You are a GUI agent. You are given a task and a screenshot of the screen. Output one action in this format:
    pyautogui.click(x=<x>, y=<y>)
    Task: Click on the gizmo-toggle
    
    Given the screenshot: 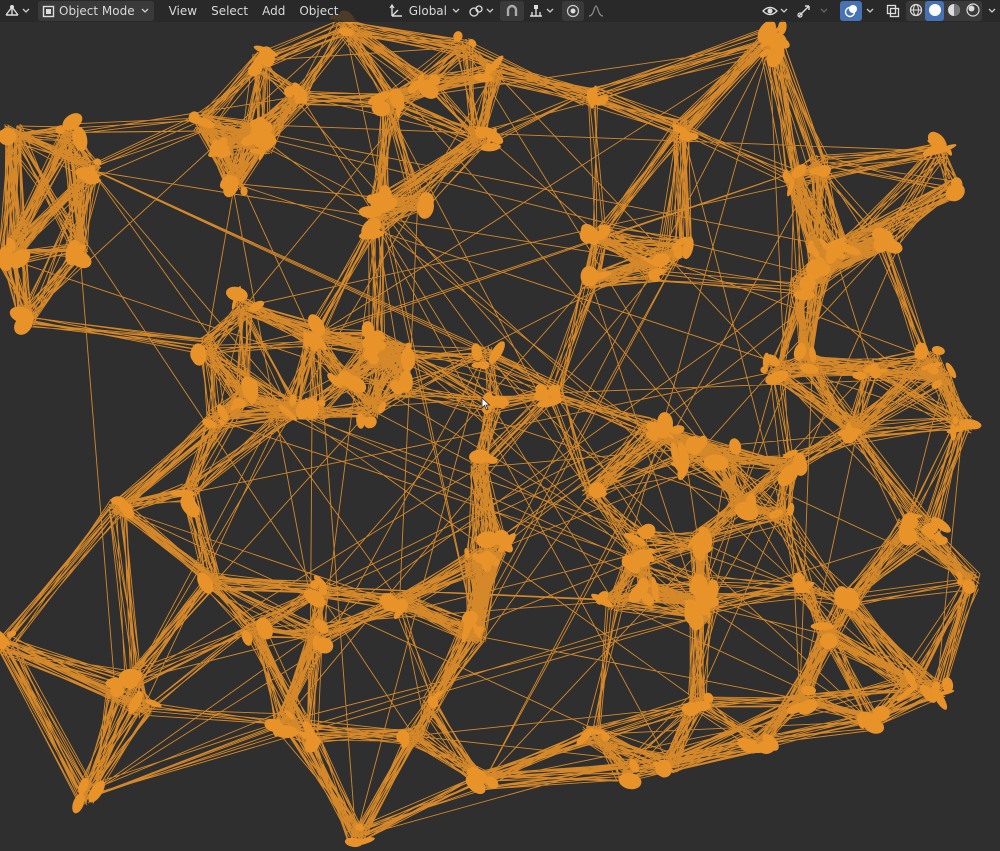 What is the action you would take?
    pyautogui.click(x=804, y=11)
    